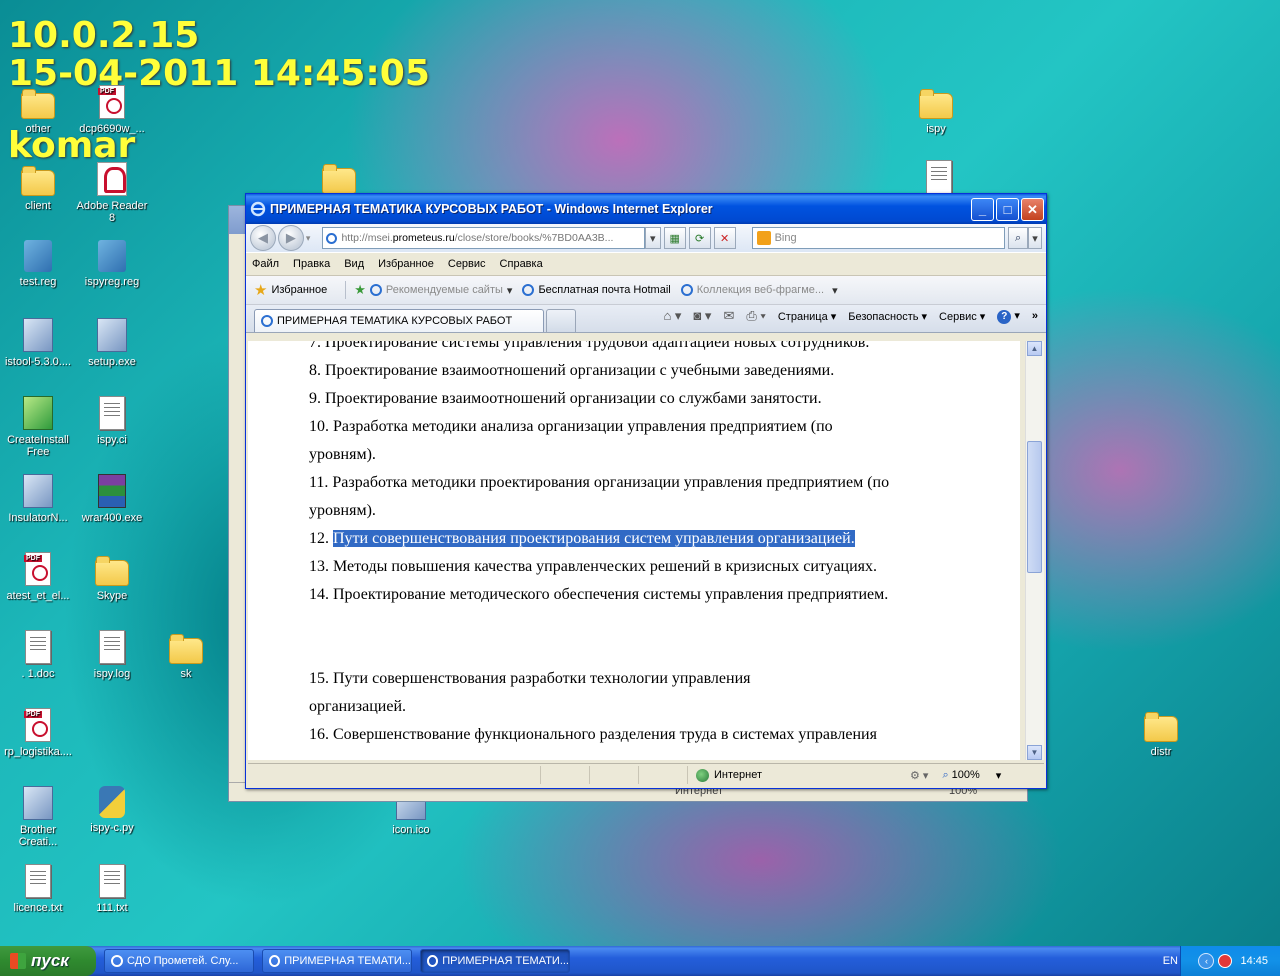 This screenshot has height=976, width=1280. What do you see at coordinates (674, 238) in the screenshot?
I see `compatibility-view-icon: ▦` at bounding box center [674, 238].